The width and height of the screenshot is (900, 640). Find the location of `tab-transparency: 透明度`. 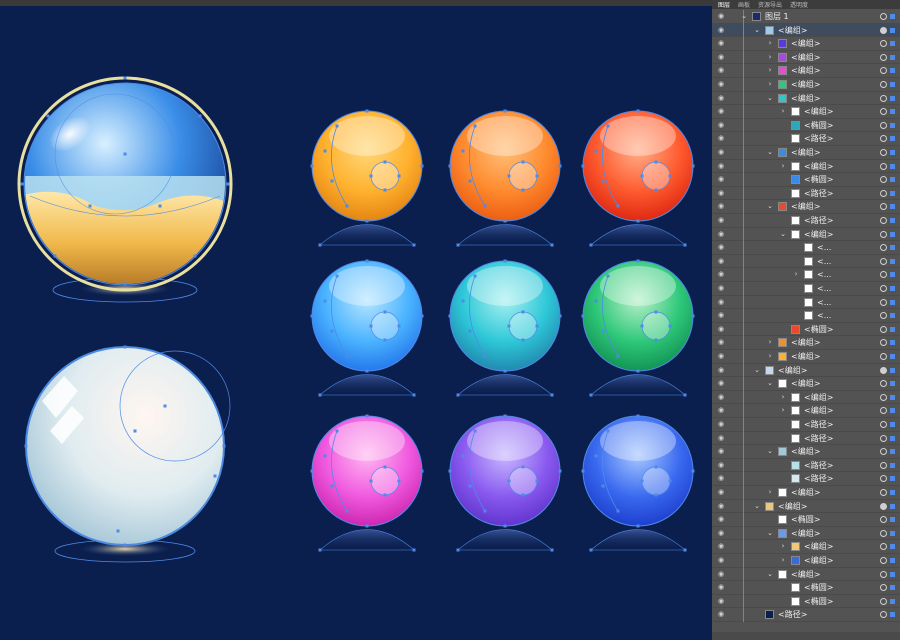

tab-transparency: 透明度 is located at coordinates (799, 4).